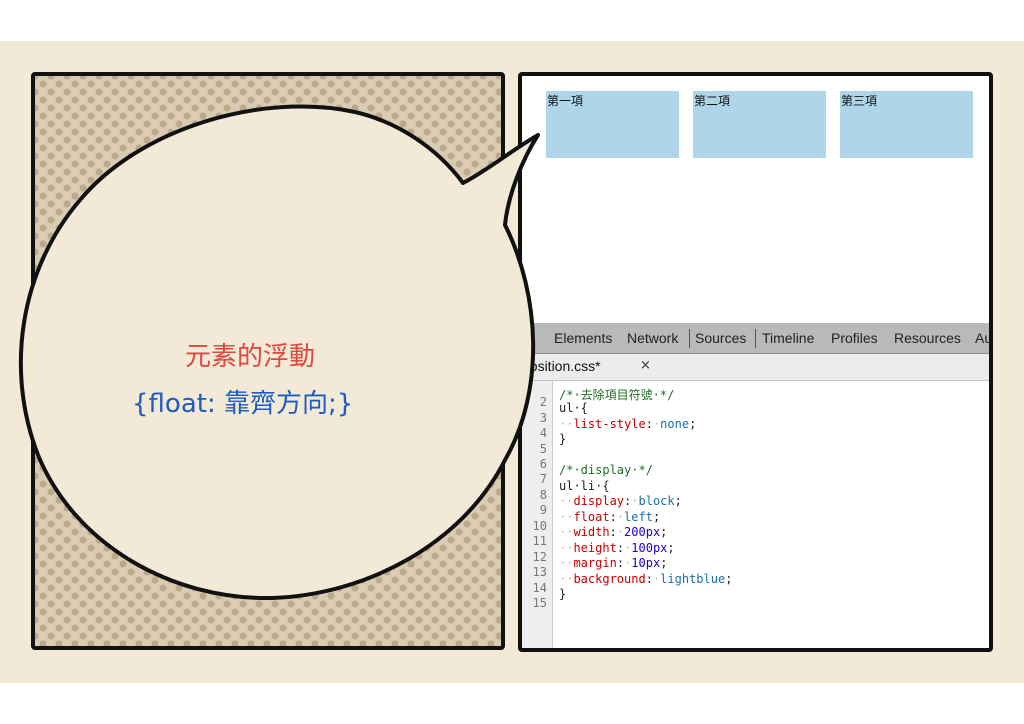 The width and height of the screenshot is (1024, 724). I want to click on bubble-title: 元素的浮動, so click(250, 357).